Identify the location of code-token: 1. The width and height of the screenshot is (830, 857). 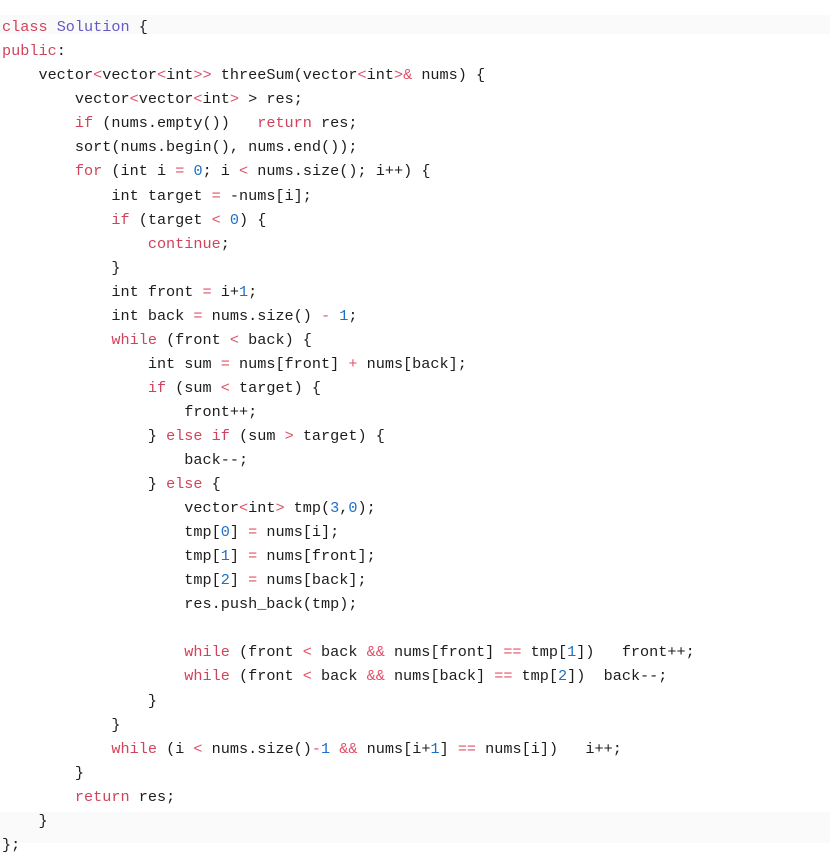
(243, 291).